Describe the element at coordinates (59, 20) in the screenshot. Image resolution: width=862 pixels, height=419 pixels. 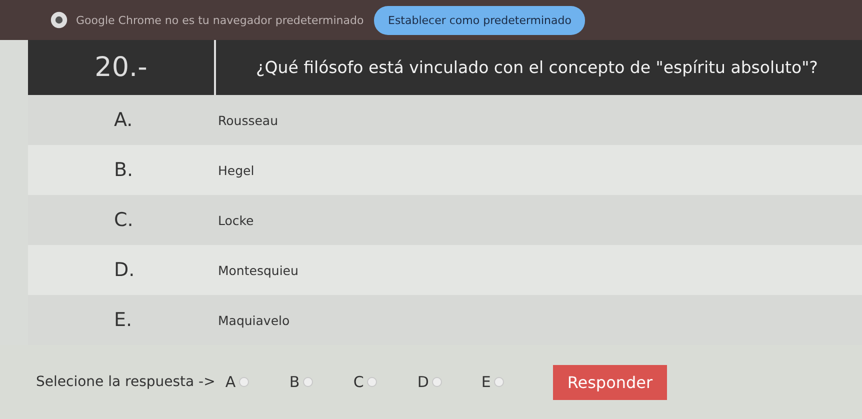
I see `browser-logo-icon` at that location.